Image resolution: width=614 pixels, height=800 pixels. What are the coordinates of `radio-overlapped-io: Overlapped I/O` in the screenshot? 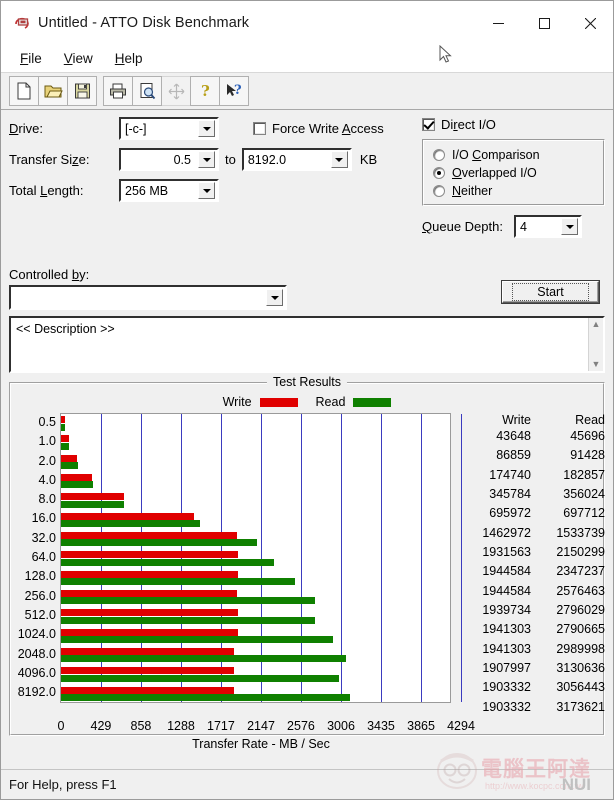 It's located at (514, 173).